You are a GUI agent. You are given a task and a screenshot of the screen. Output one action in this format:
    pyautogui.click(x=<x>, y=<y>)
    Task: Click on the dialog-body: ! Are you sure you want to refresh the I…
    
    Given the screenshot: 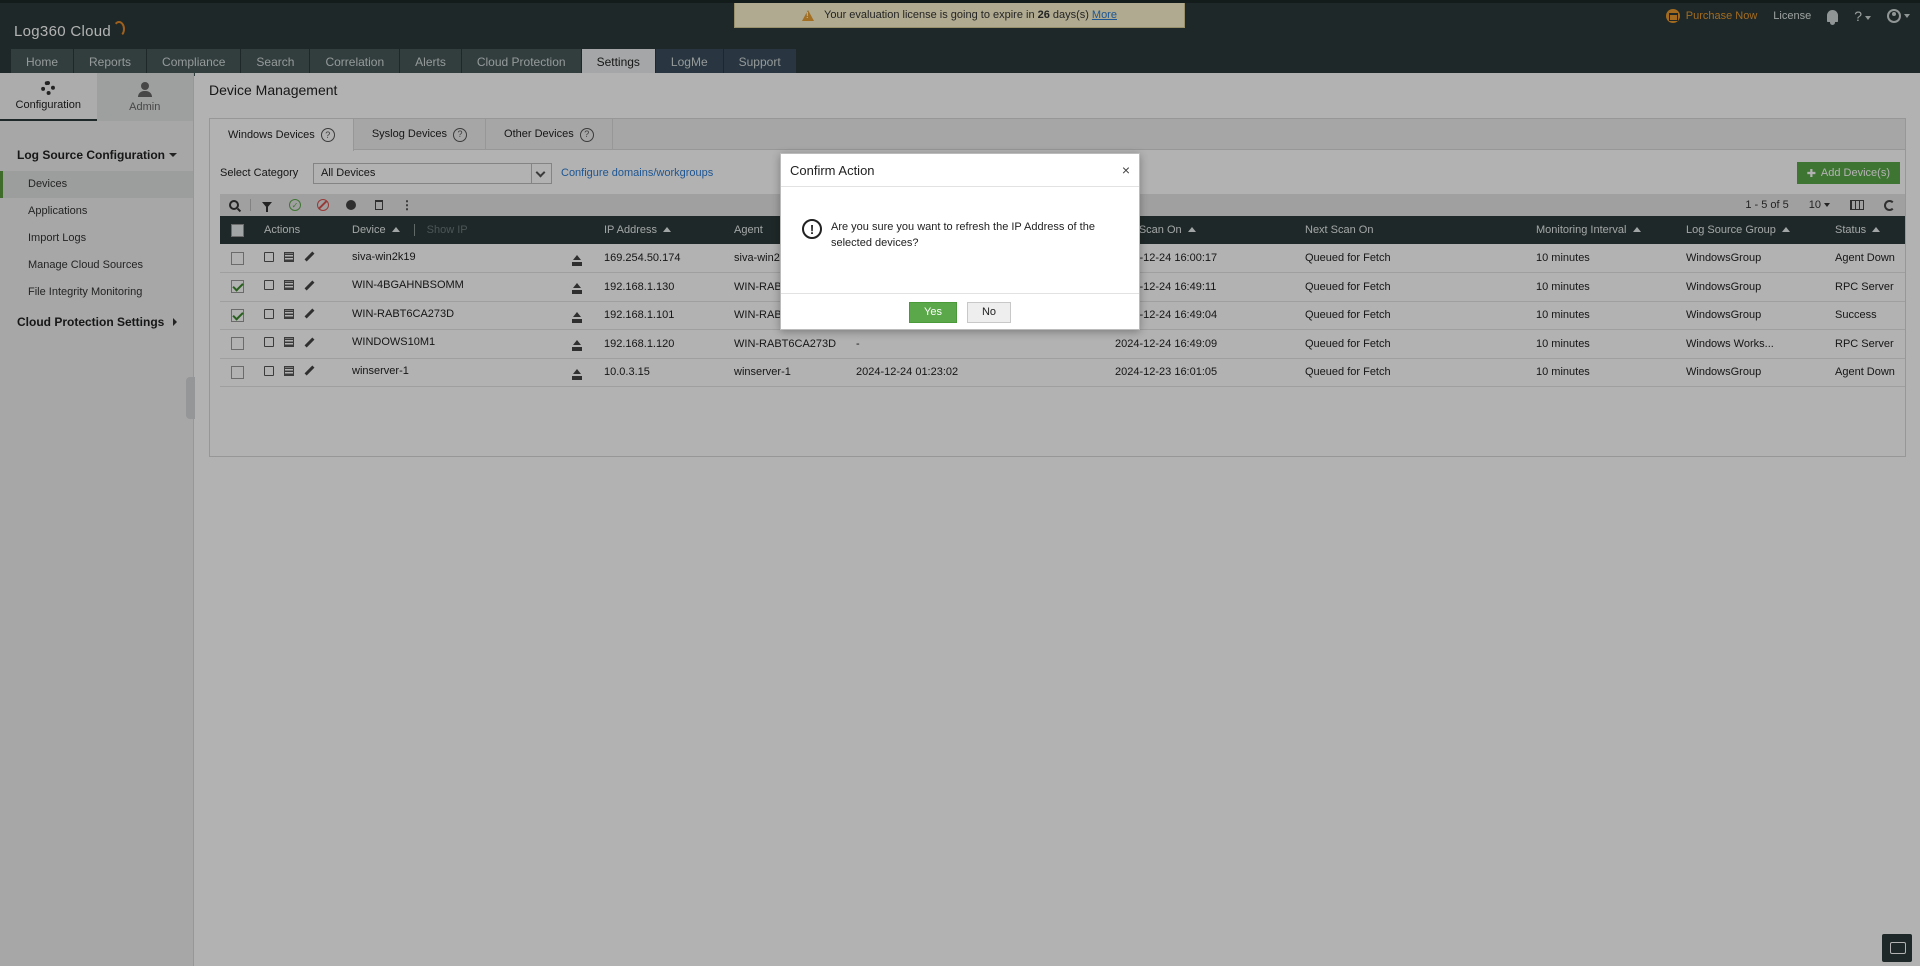 What is the action you would take?
    pyautogui.click(x=960, y=240)
    